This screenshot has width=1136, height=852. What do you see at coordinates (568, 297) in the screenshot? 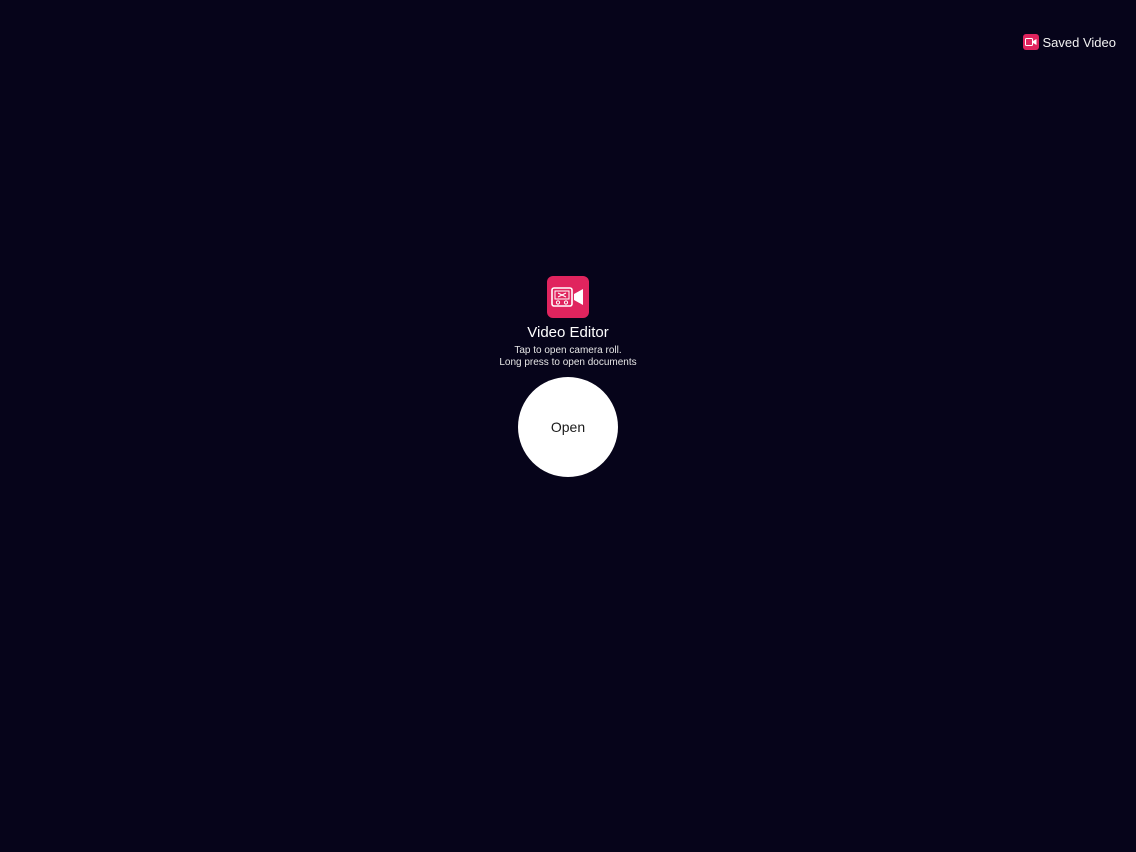
I see `video-editor-icon` at bounding box center [568, 297].